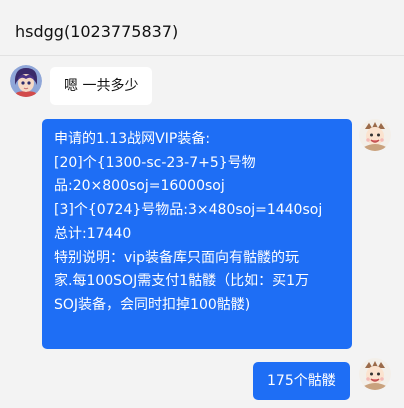 Image resolution: width=404 pixels, height=408 pixels. I want to click on message-line: [20]个{1300-sc-23-7+5}号物, so click(155, 162).